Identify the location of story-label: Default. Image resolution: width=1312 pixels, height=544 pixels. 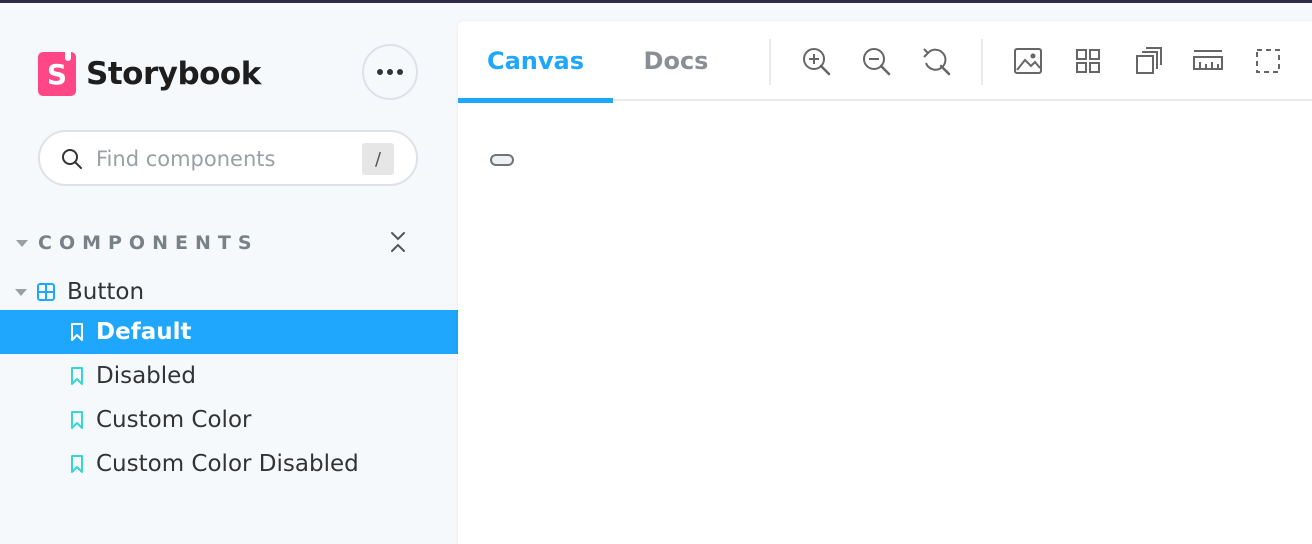
(144, 332).